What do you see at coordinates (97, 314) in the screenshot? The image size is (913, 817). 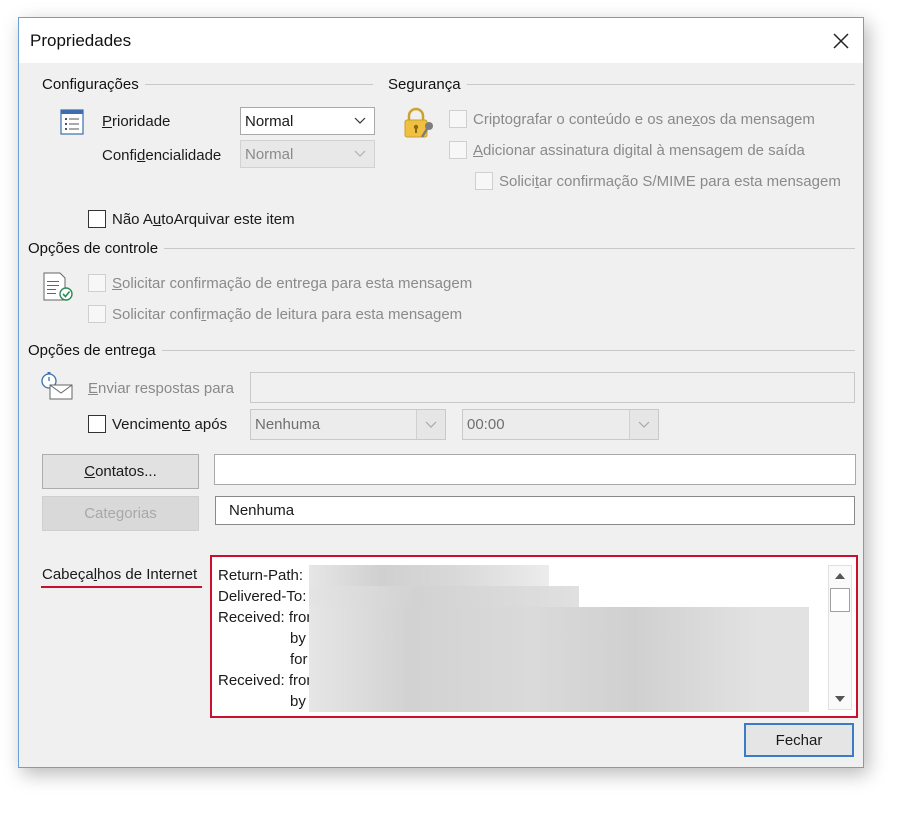 I see `read-receipt-checkbox` at bounding box center [97, 314].